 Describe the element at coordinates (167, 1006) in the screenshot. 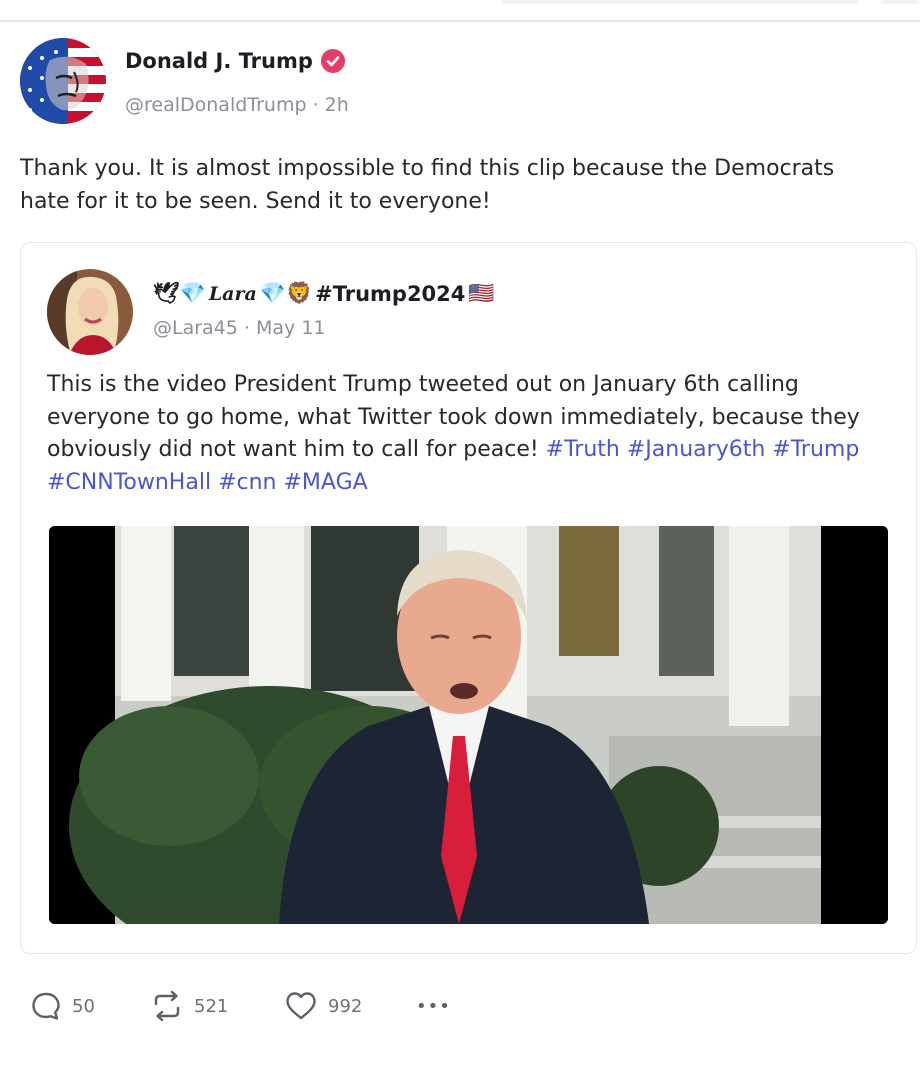

I see `retruth-icon` at that location.